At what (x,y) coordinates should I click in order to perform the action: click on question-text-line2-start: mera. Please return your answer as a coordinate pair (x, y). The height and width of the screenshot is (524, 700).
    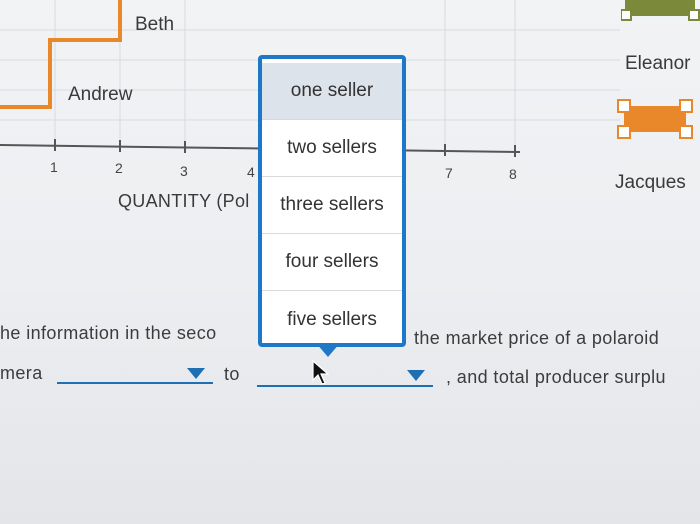
    Looking at the image, I should click on (21, 373).